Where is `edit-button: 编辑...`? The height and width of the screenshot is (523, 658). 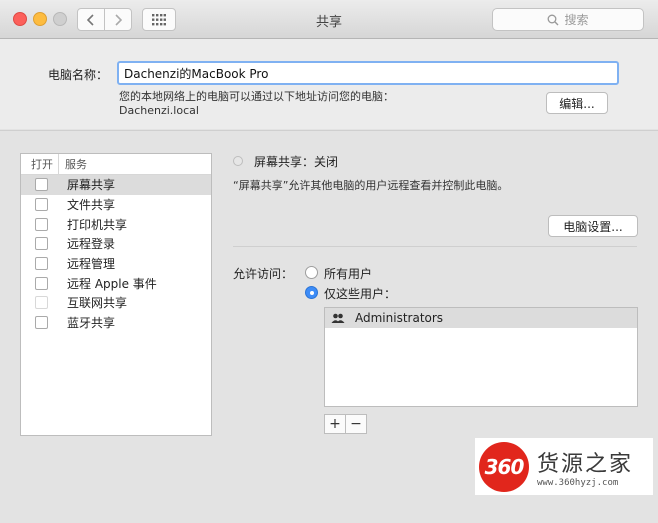 edit-button: 编辑... is located at coordinates (577, 103).